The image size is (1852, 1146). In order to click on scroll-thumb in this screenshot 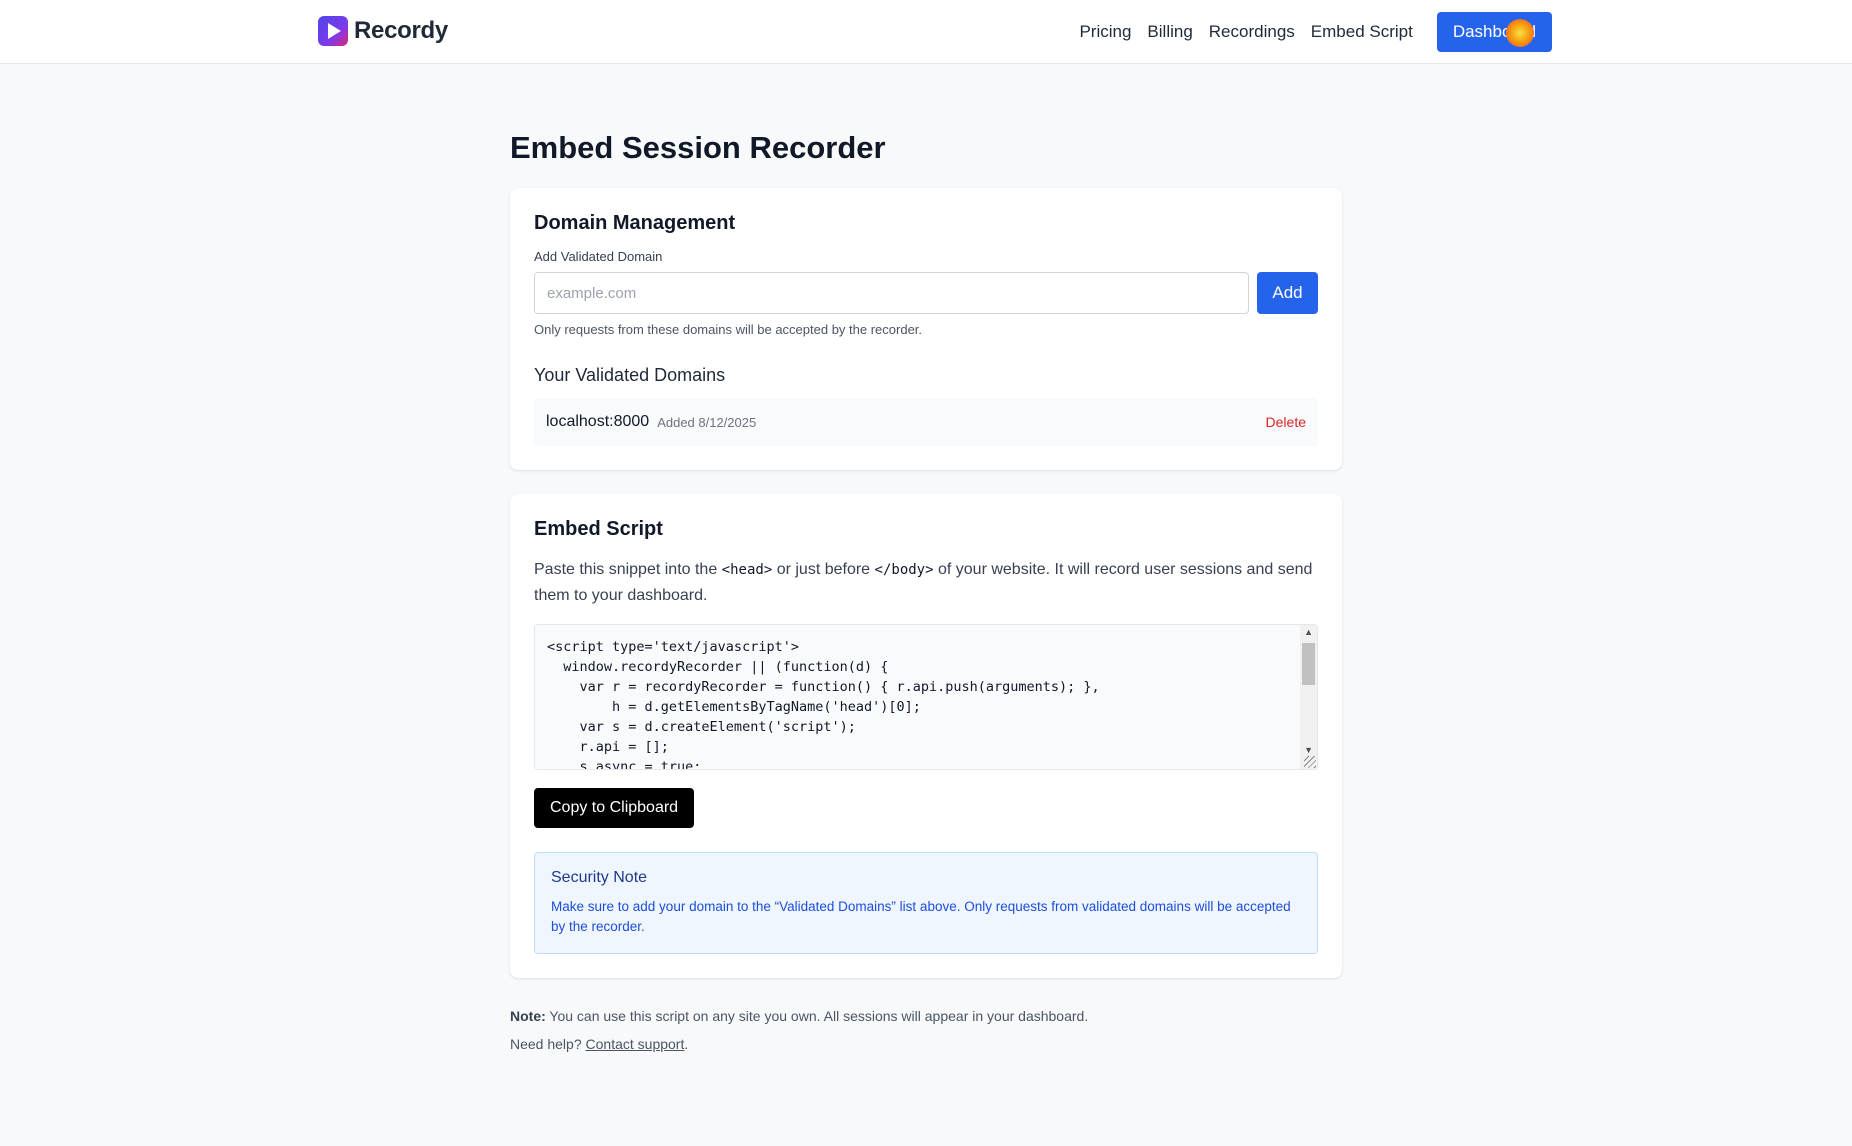, I will do `click(1308, 664)`.